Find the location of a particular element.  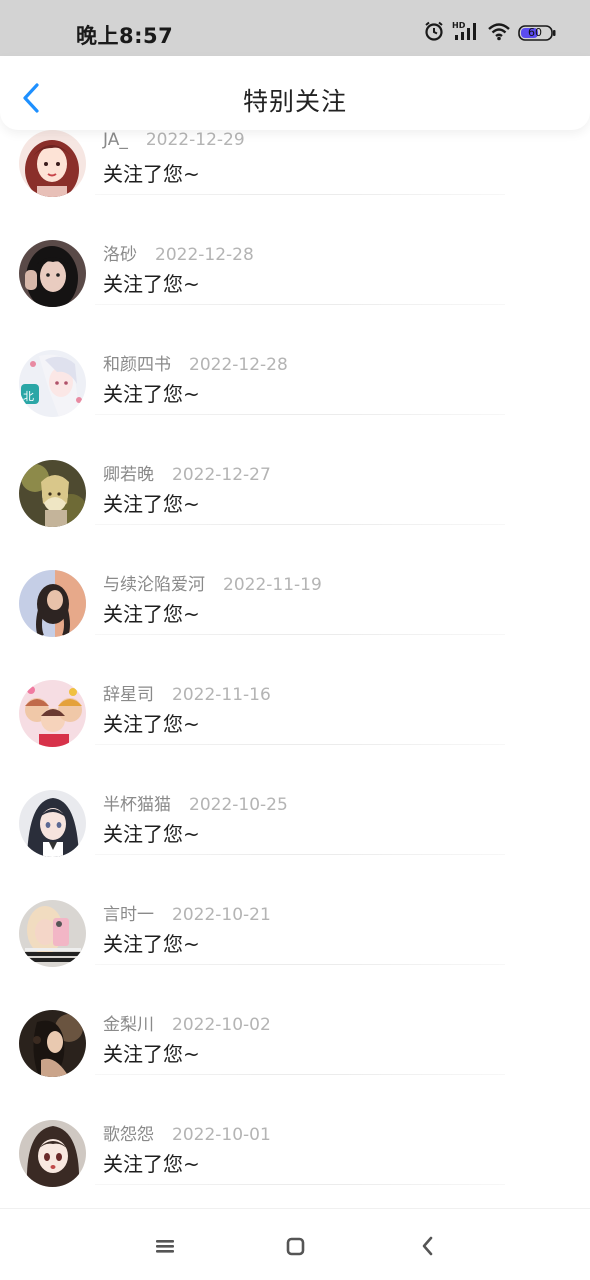

back-chevron-icon is located at coordinates (427, 1246).